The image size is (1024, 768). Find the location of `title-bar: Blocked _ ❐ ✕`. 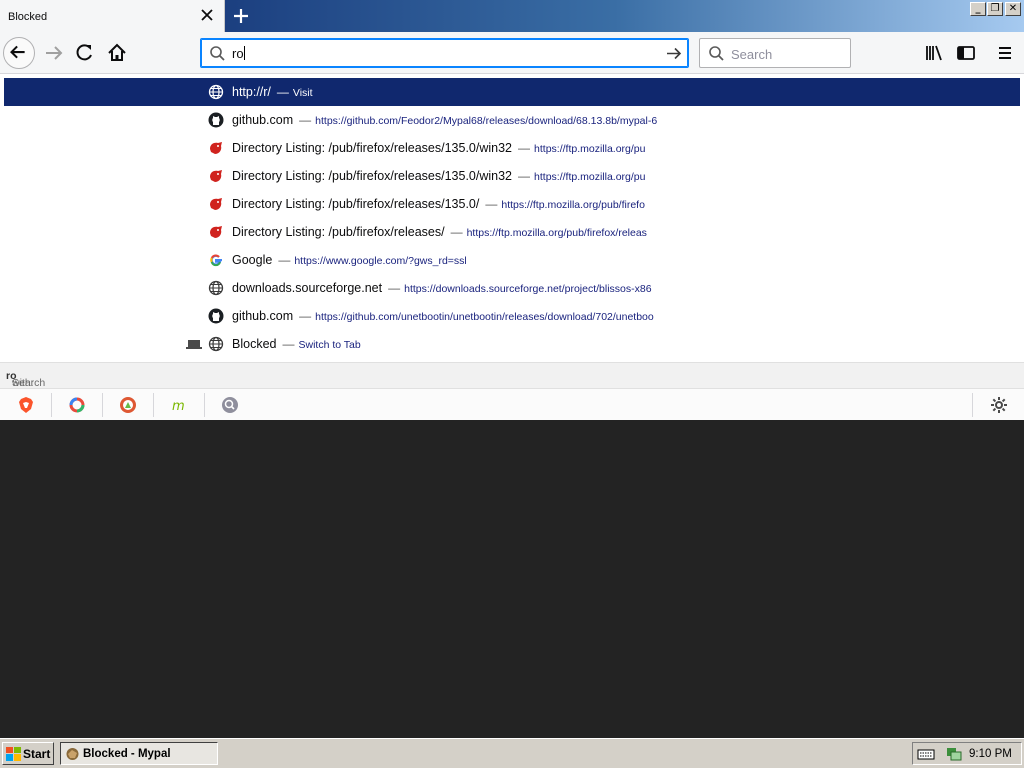

title-bar: Blocked _ ❐ ✕ is located at coordinates (512, 16).